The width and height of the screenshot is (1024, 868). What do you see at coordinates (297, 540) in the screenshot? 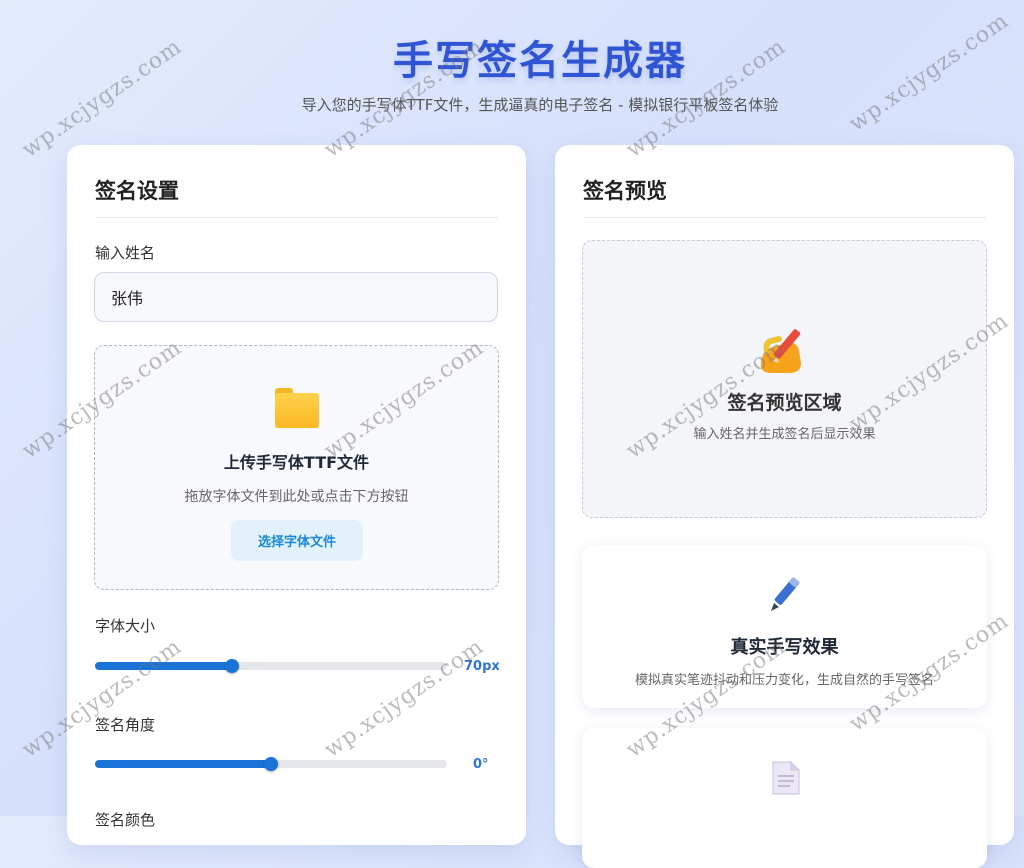
I see `choose-font-button: 选择字体文件` at bounding box center [297, 540].